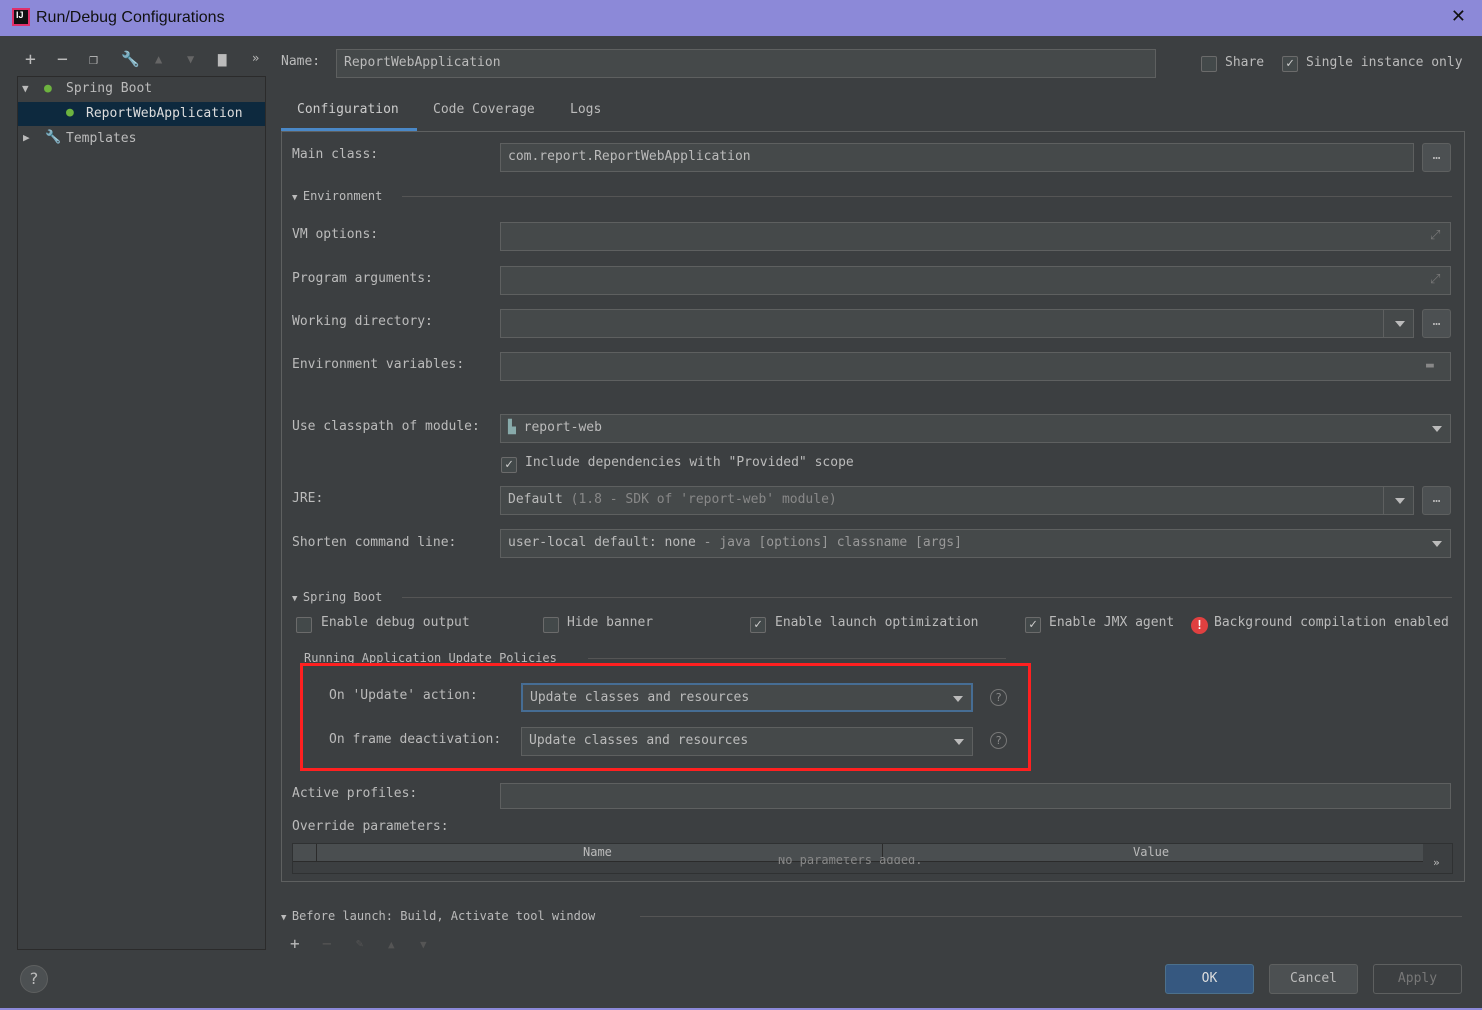 The image size is (1482, 1010). What do you see at coordinates (62, 59) in the screenshot?
I see `remove-icon: −` at bounding box center [62, 59].